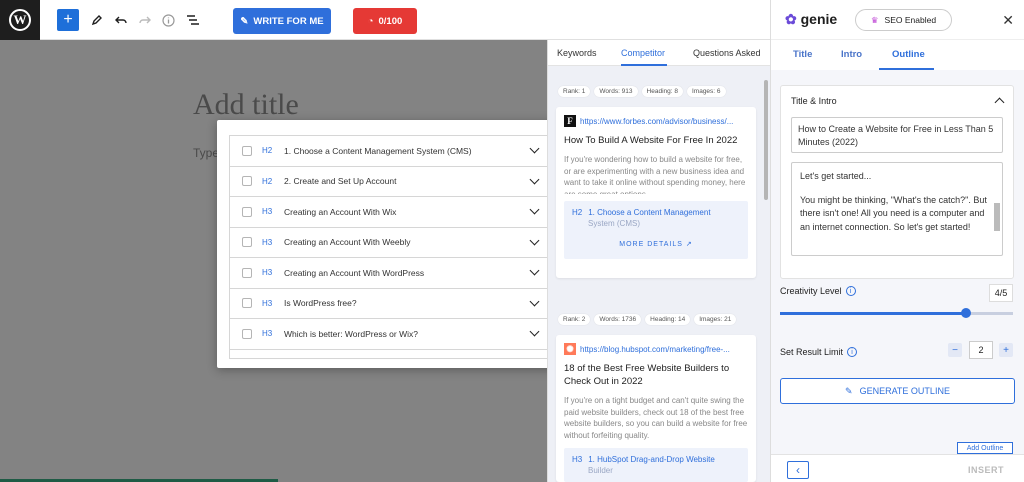 Image resolution: width=1024 pixels, height=482 pixels. What do you see at coordinates (168, 20) in the screenshot?
I see `info-icon` at bounding box center [168, 20].